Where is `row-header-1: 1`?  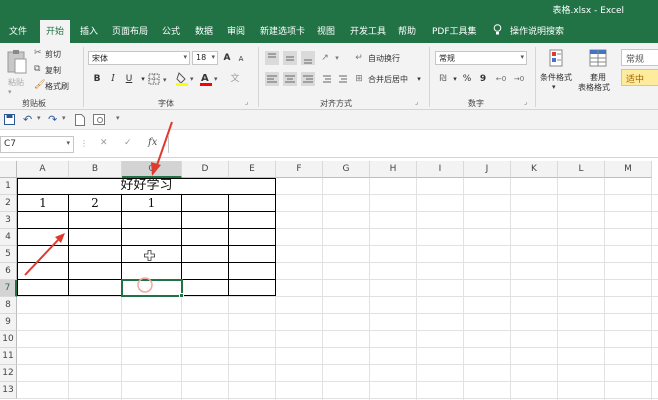
row-header-1: 1 is located at coordinates (8, 186).